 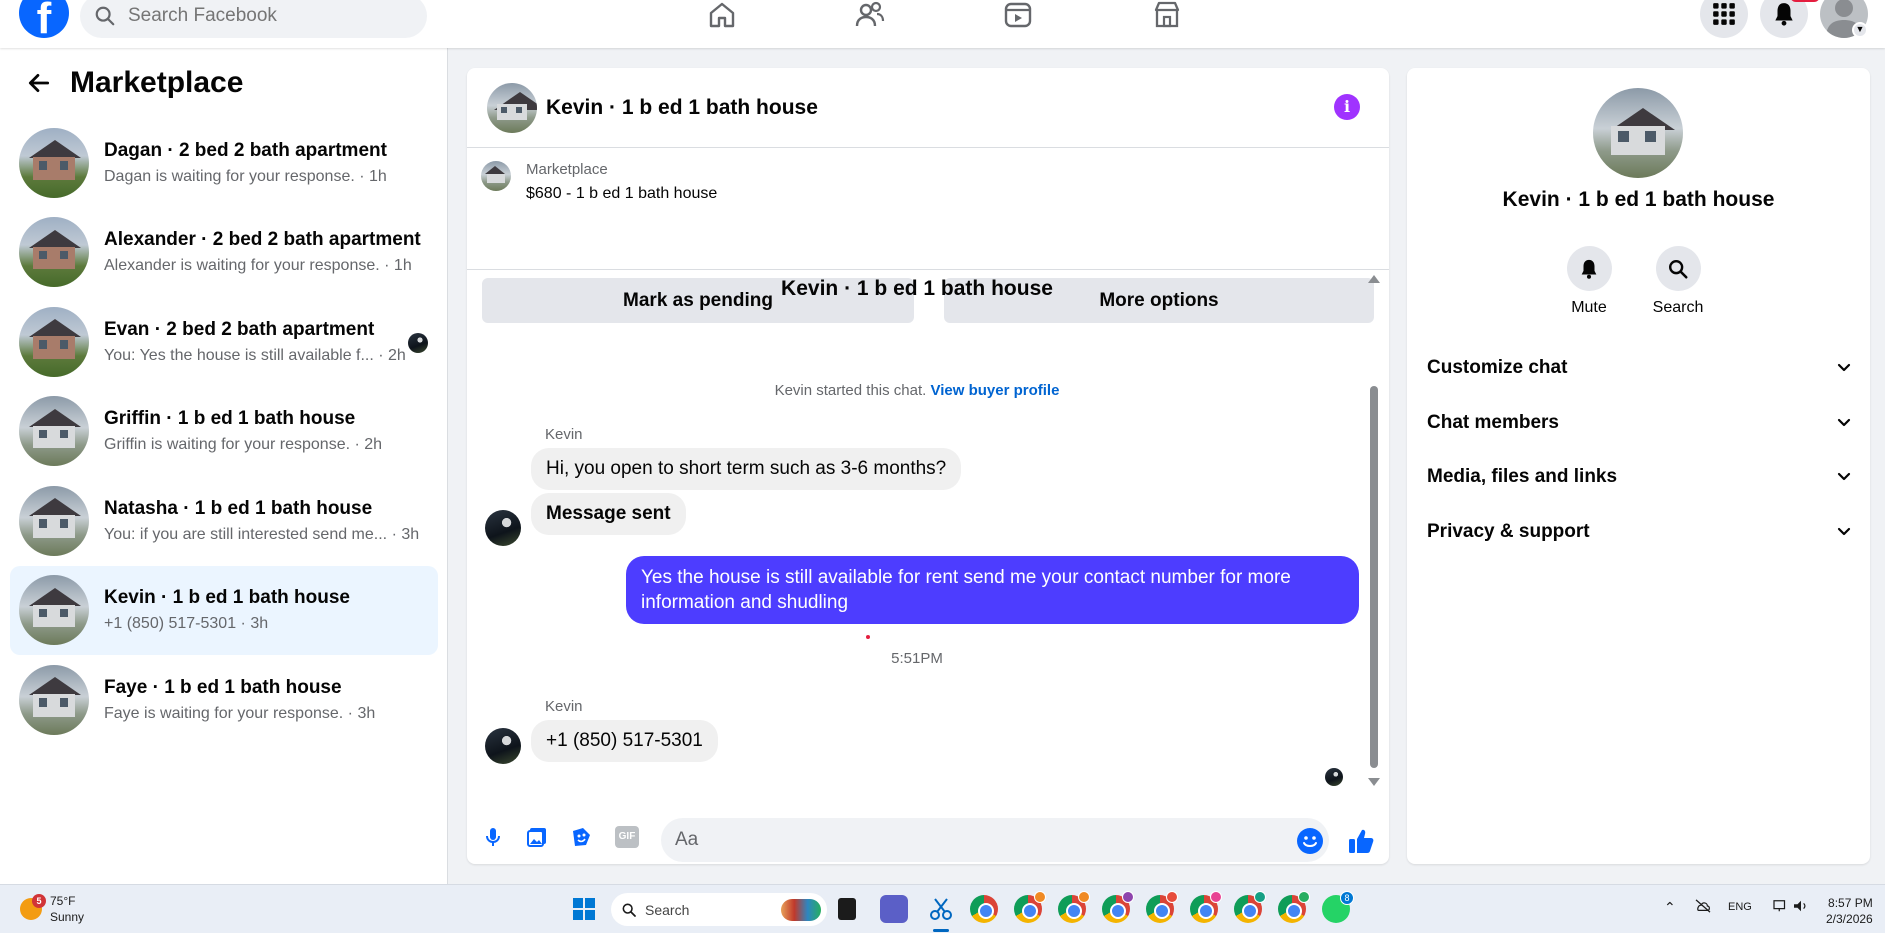 I want to click on search-action: Search, so click(x=1678, y=281).